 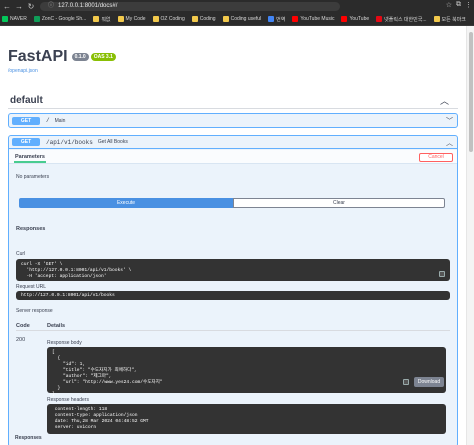 What do you see at coordinates (449, 5) in the screenshot?
I see `star-icon: ☆` at bounding box center [449, 5].